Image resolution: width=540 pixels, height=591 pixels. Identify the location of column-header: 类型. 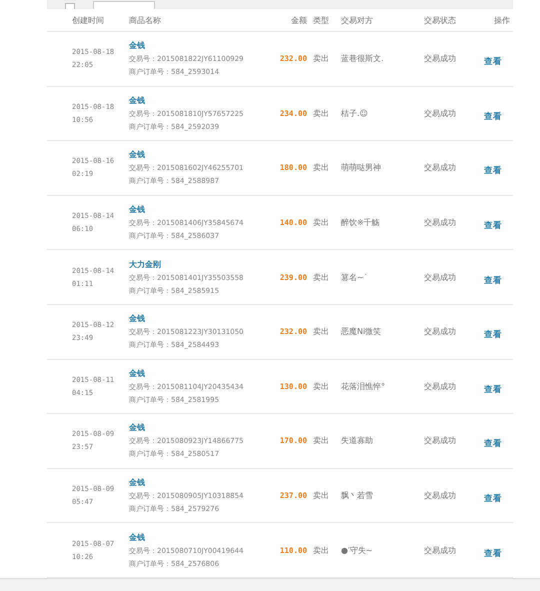
(321, 20).